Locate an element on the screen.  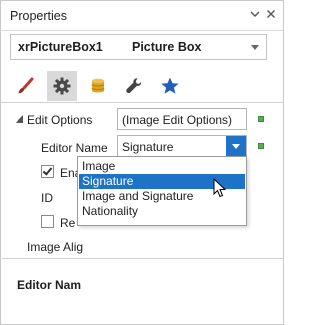
collapse-arrow-icon is located at coordinates (19, 119).